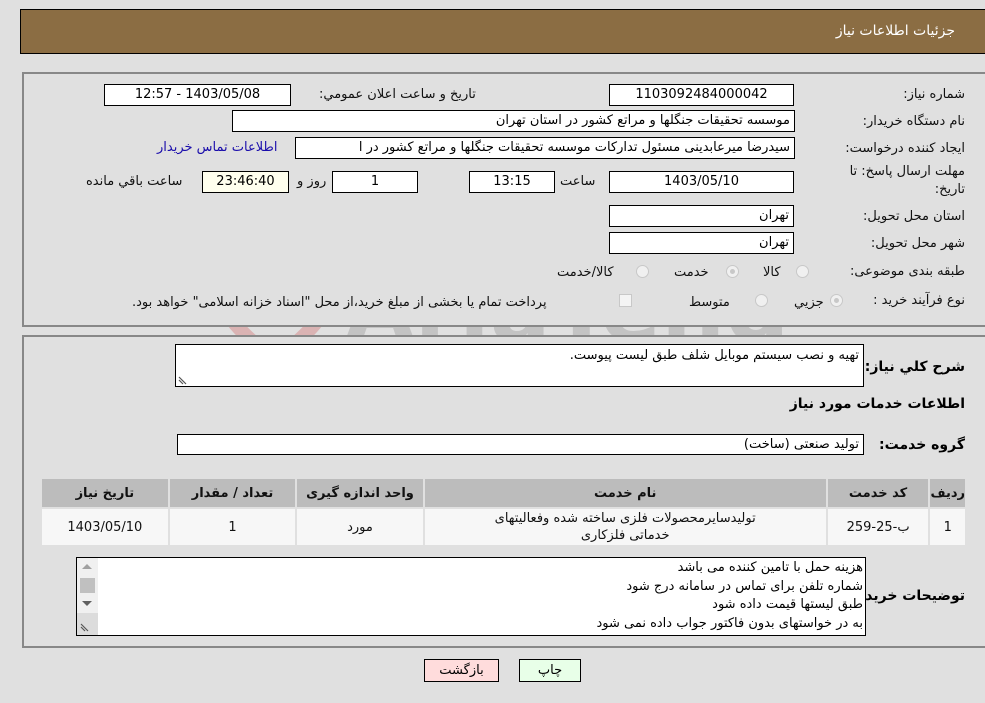 The width and height of the screenshot is (985, 703). I want to click on cell-service-code: ب-25-259, so click(878, 527).